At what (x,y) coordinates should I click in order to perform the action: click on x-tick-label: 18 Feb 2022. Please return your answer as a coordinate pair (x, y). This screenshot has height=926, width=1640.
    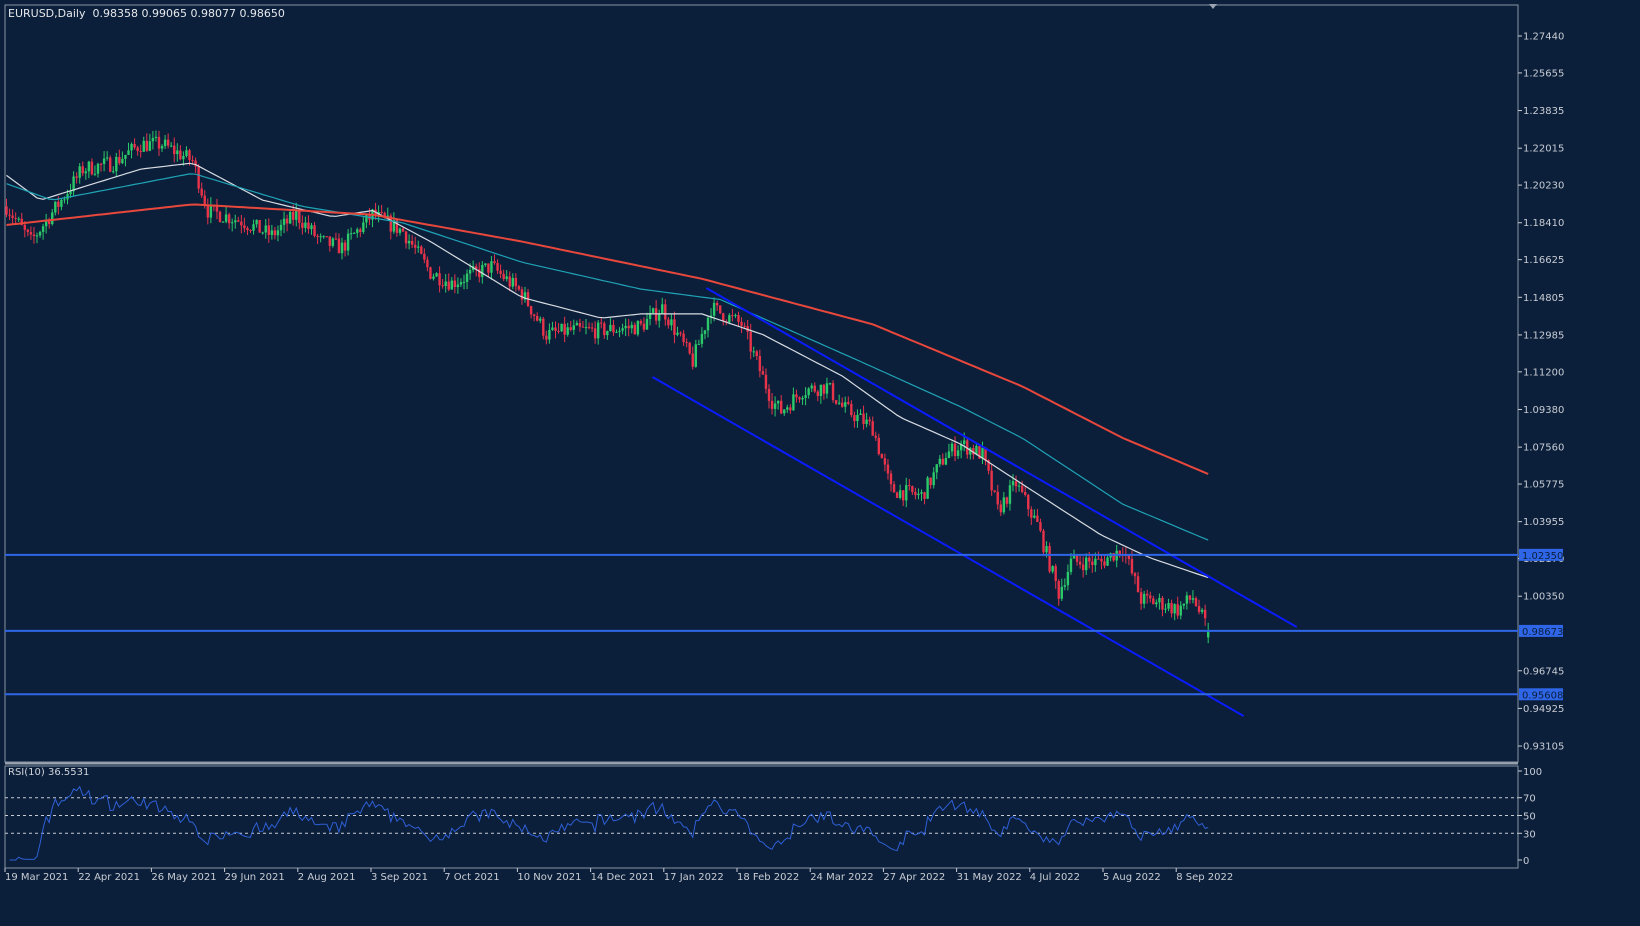
    Looking at the image, I should click on (768, 877).